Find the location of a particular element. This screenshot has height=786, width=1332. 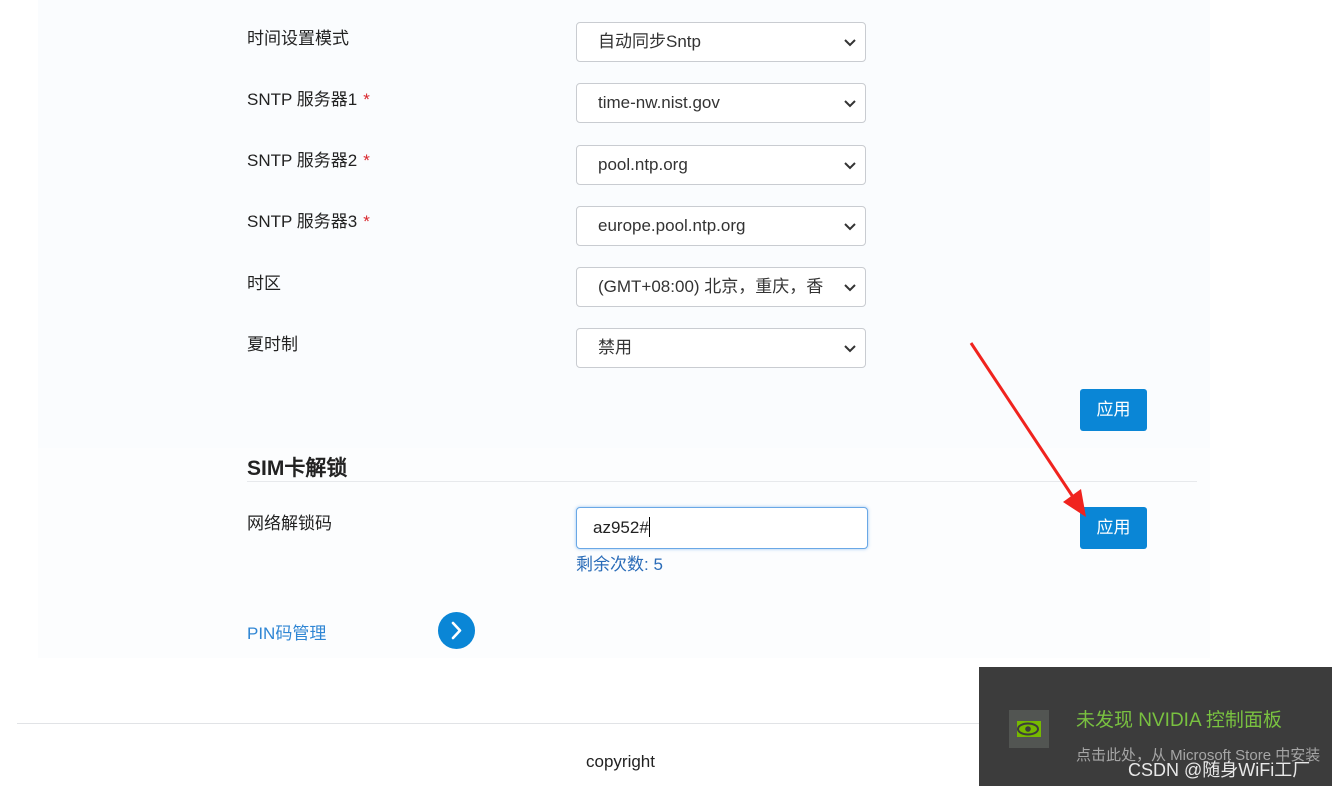

watermark: CSDN @随身WiFi工厂 is located at coordinates (1219, 770).